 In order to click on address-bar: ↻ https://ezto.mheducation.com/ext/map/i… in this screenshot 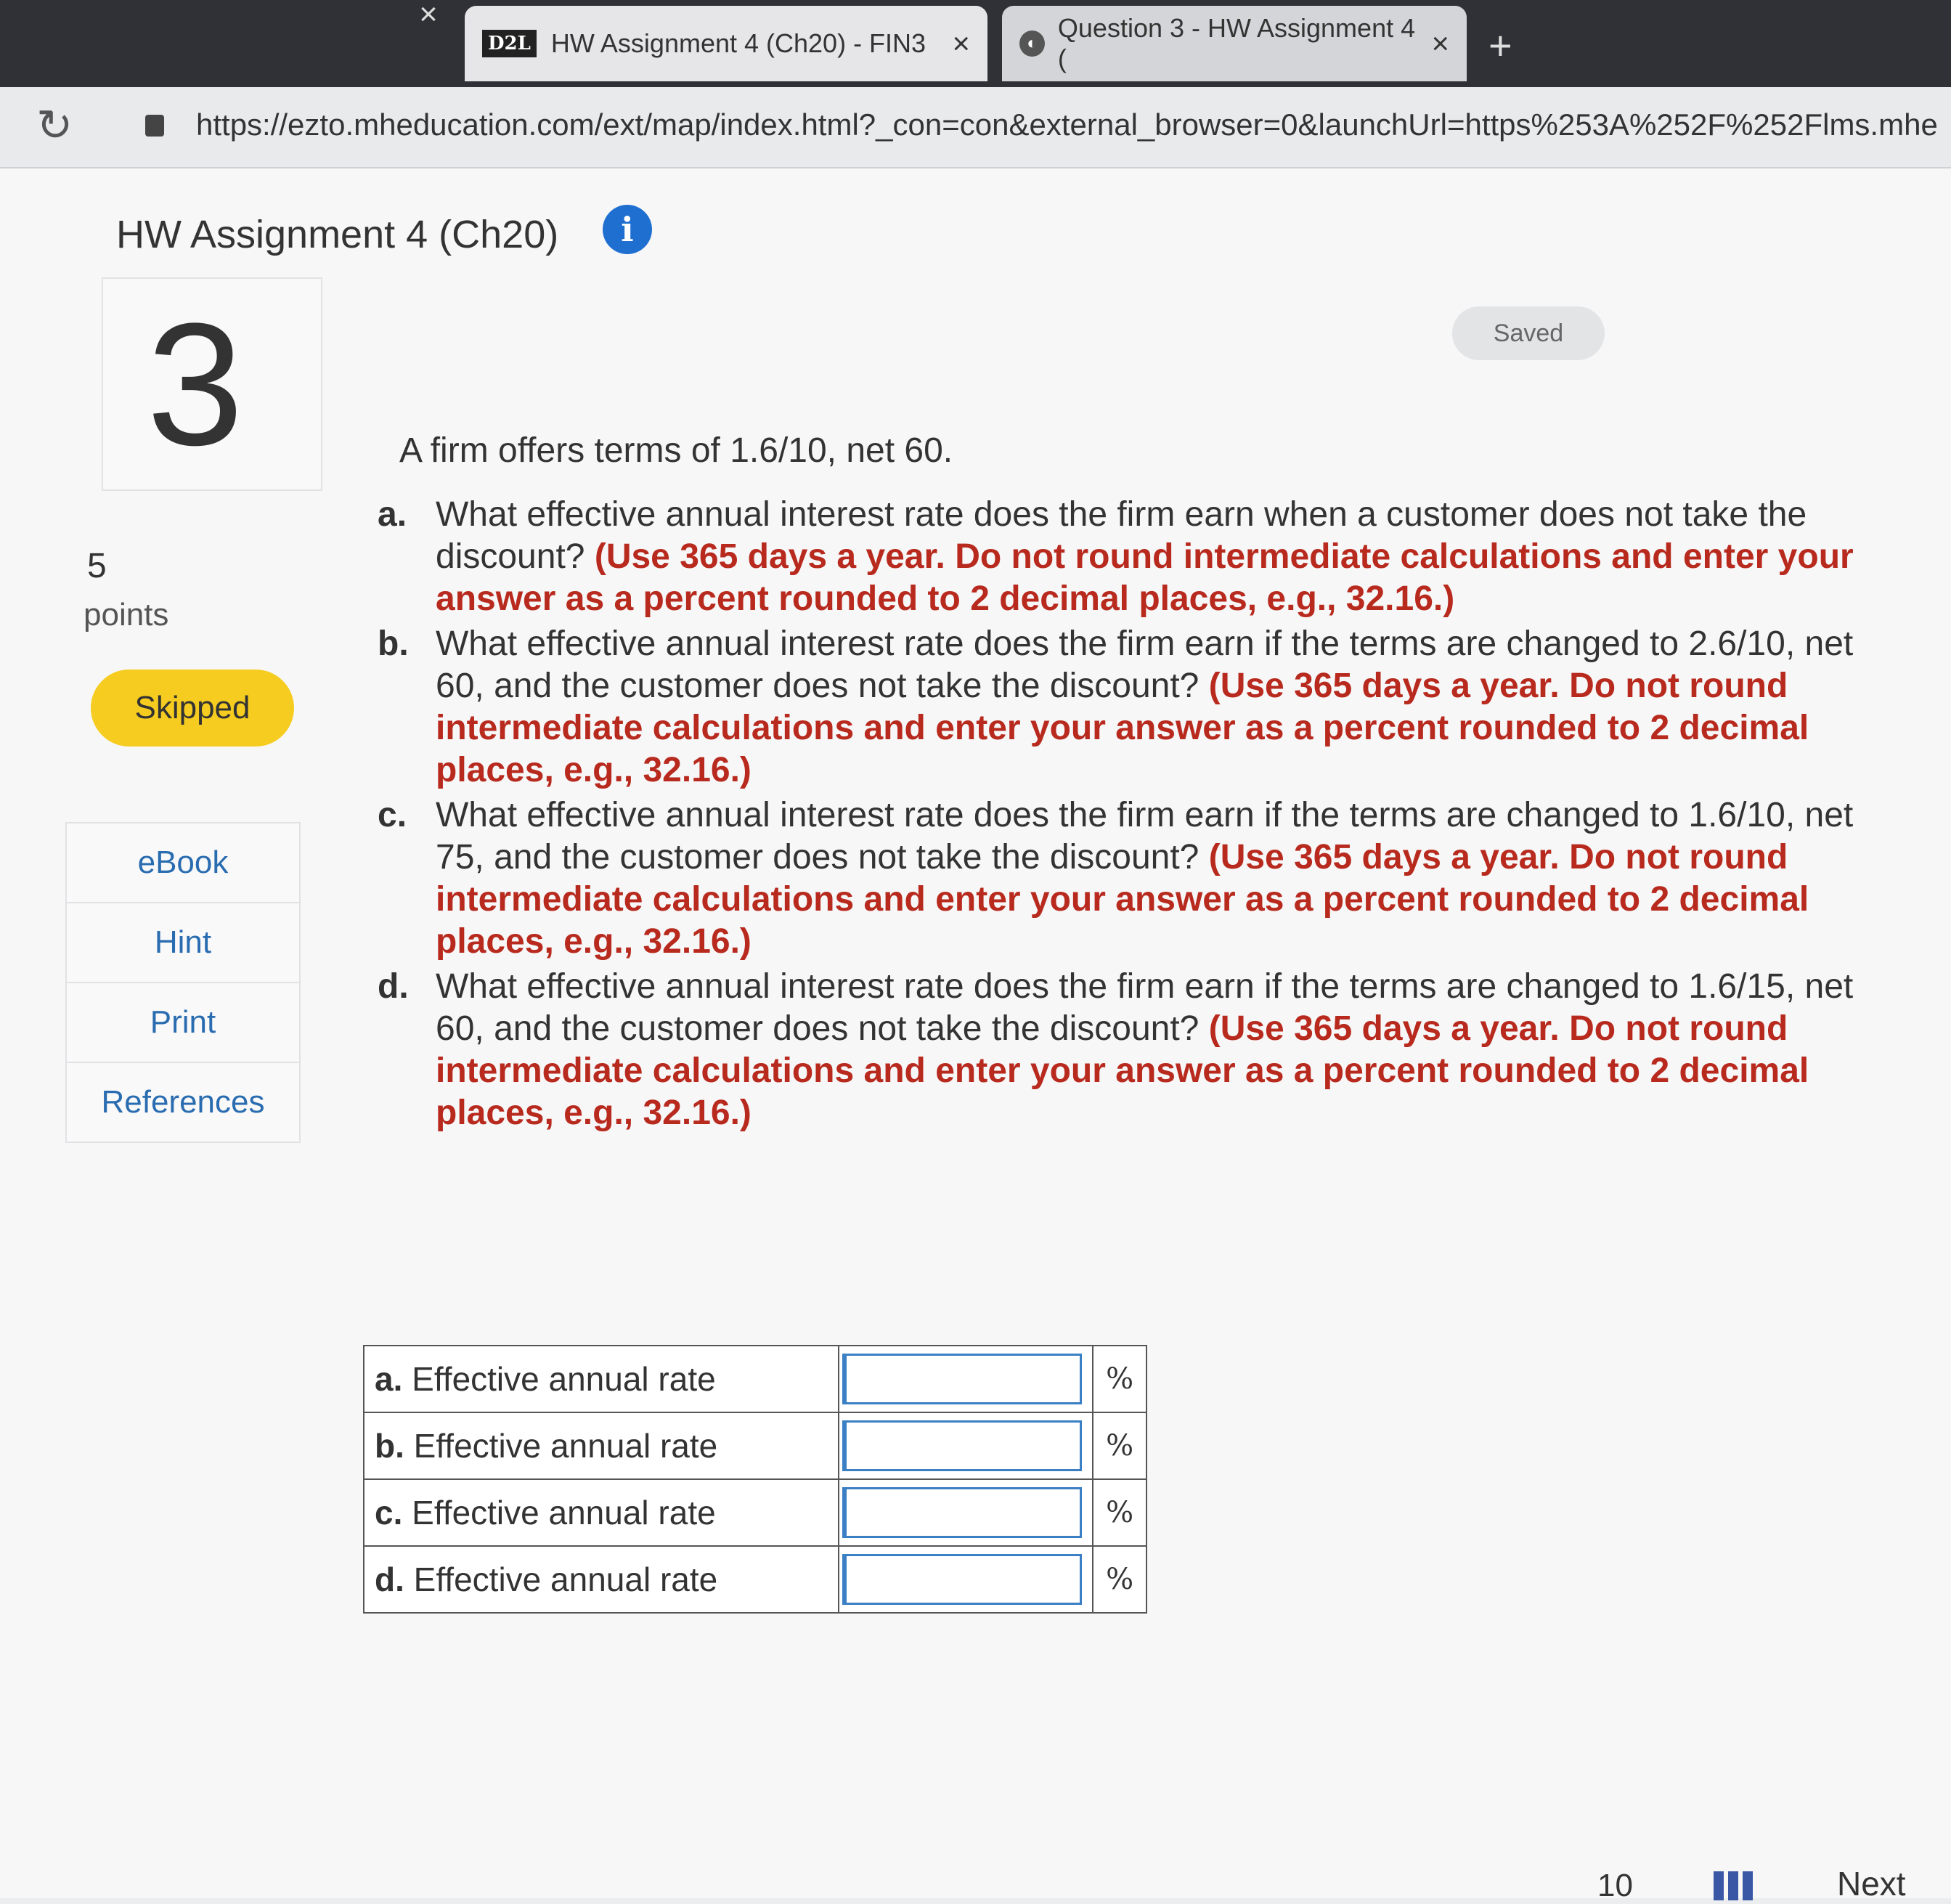, I will do `click(975, 127)`.